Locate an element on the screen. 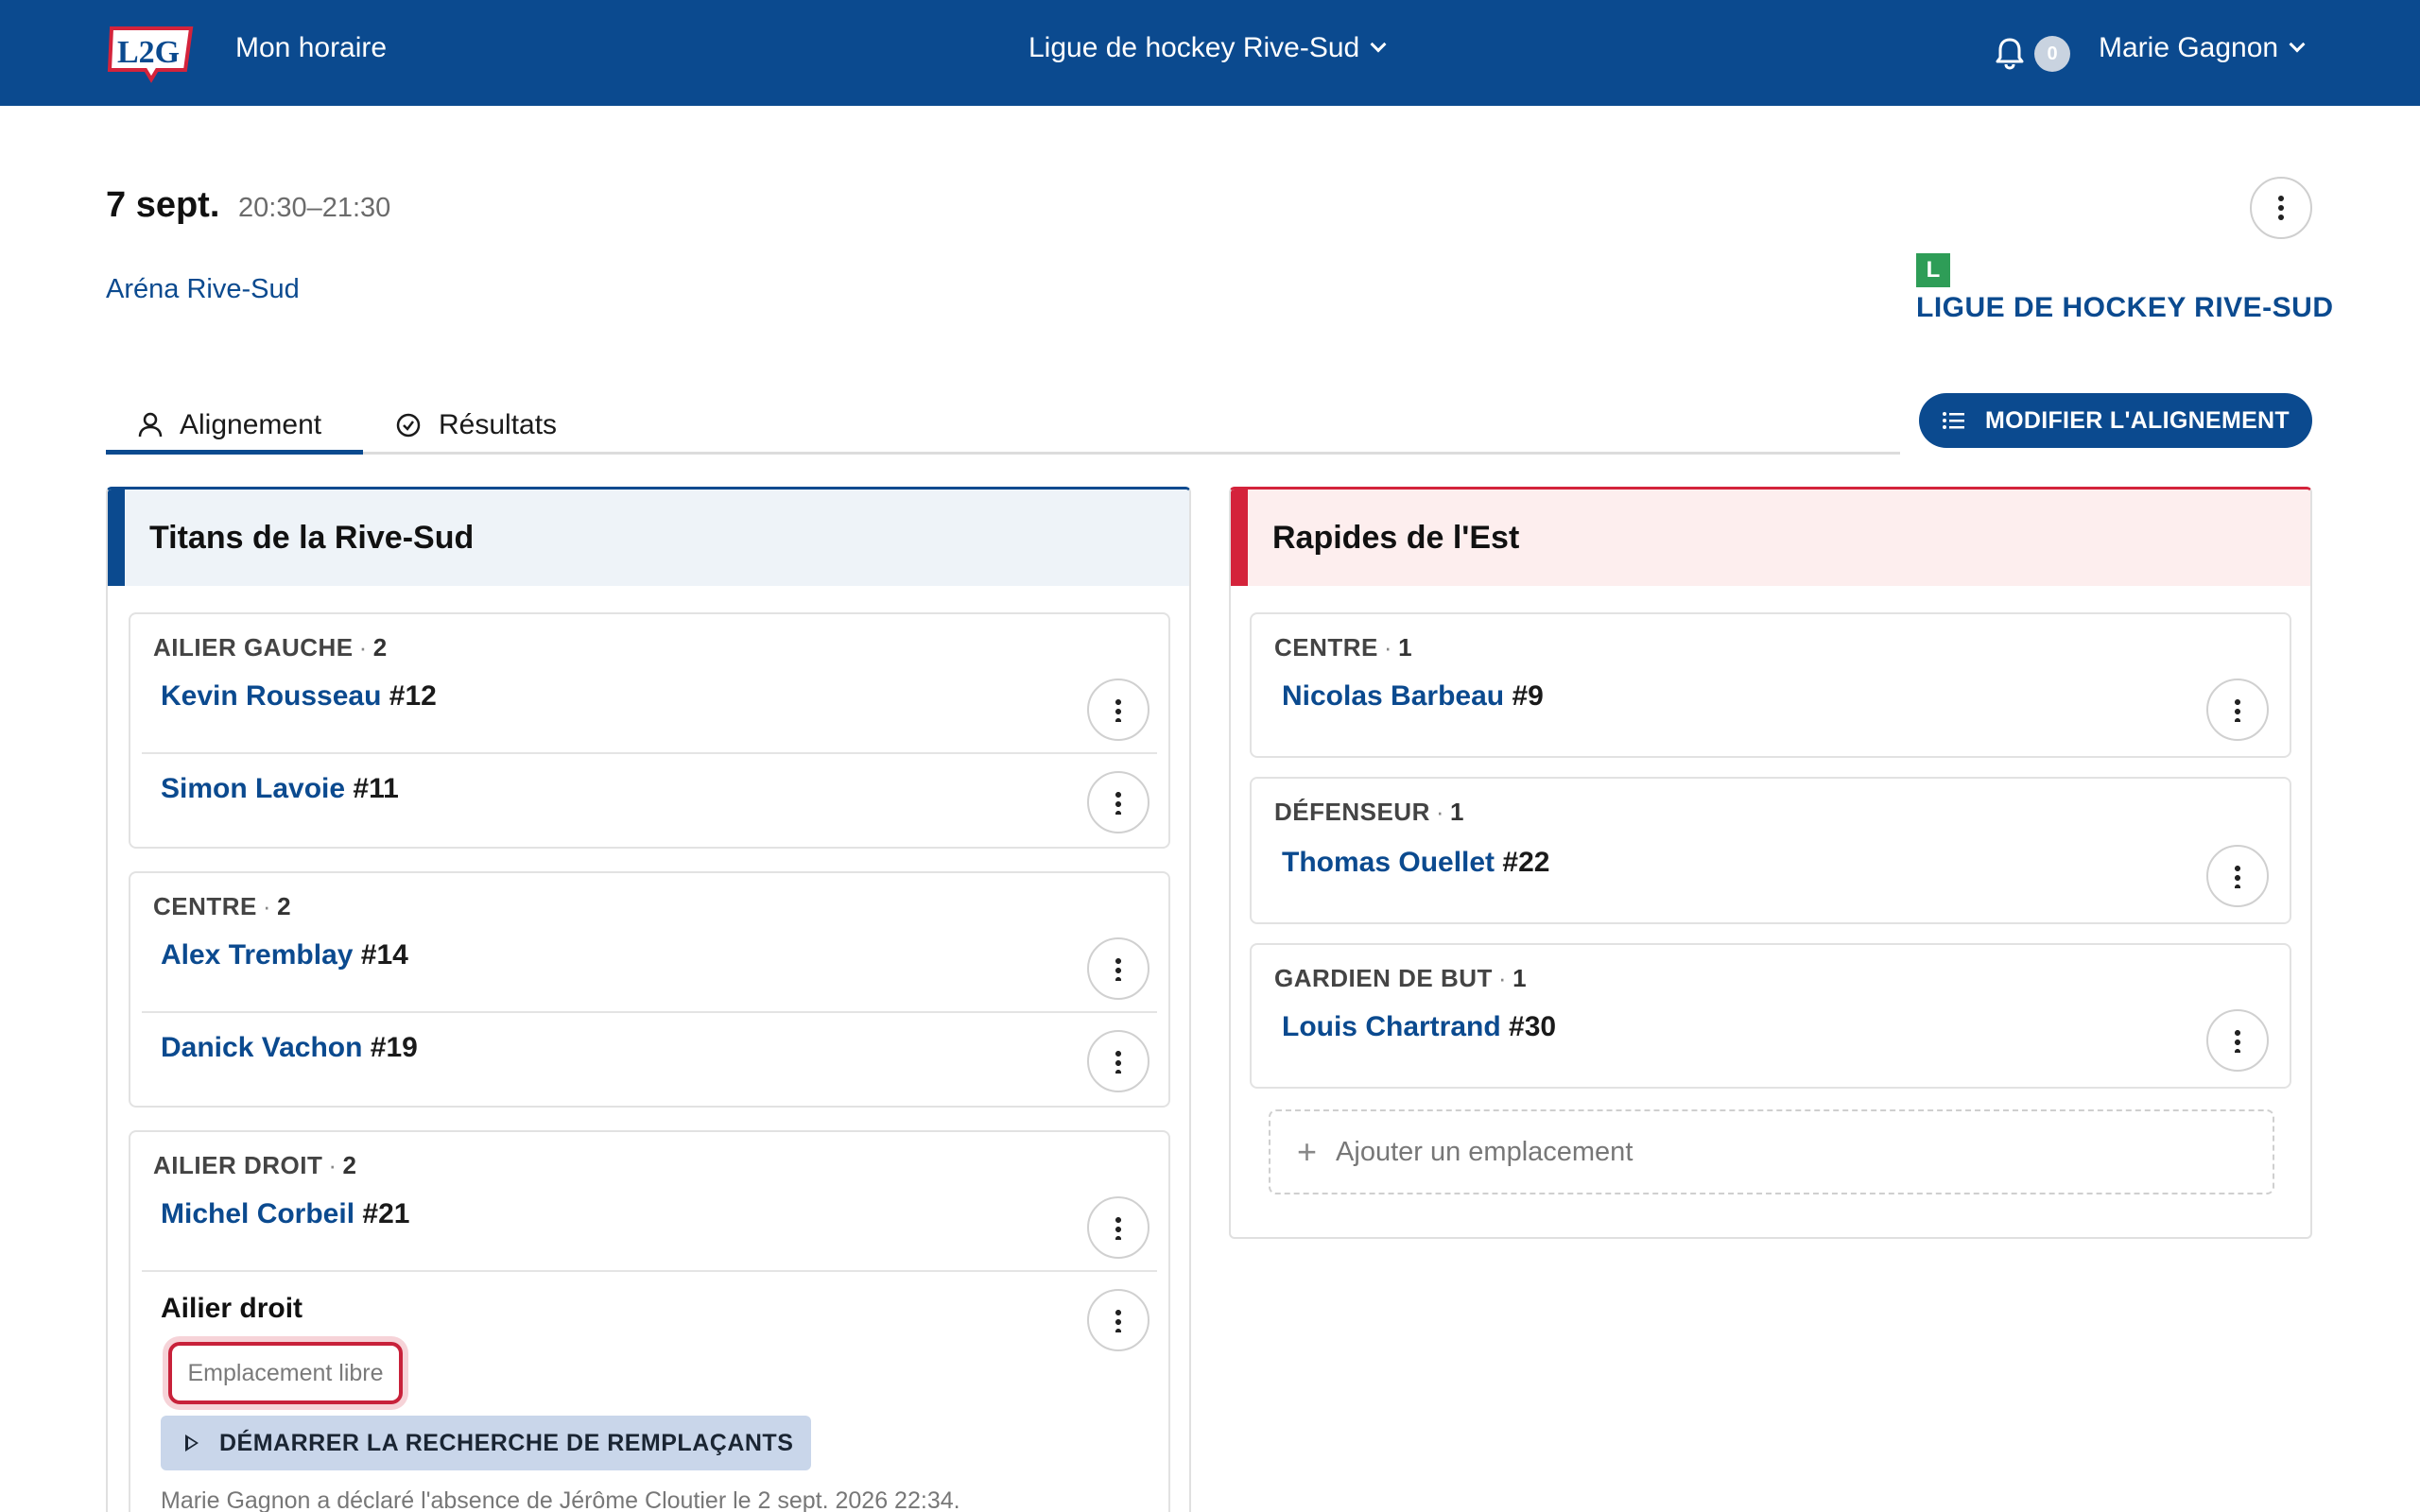 The image size is (2420, 1512). tab-alignement-label: Alignement is located at coordinates (251, 424).